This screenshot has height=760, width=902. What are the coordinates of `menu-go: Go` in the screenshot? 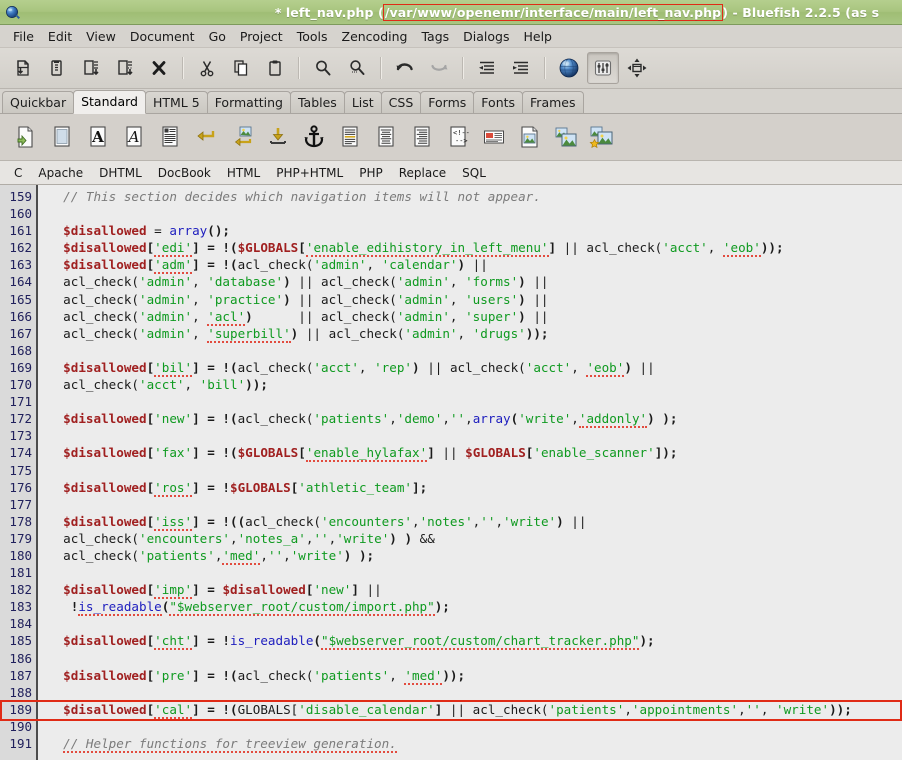 It's located at (217, 36).